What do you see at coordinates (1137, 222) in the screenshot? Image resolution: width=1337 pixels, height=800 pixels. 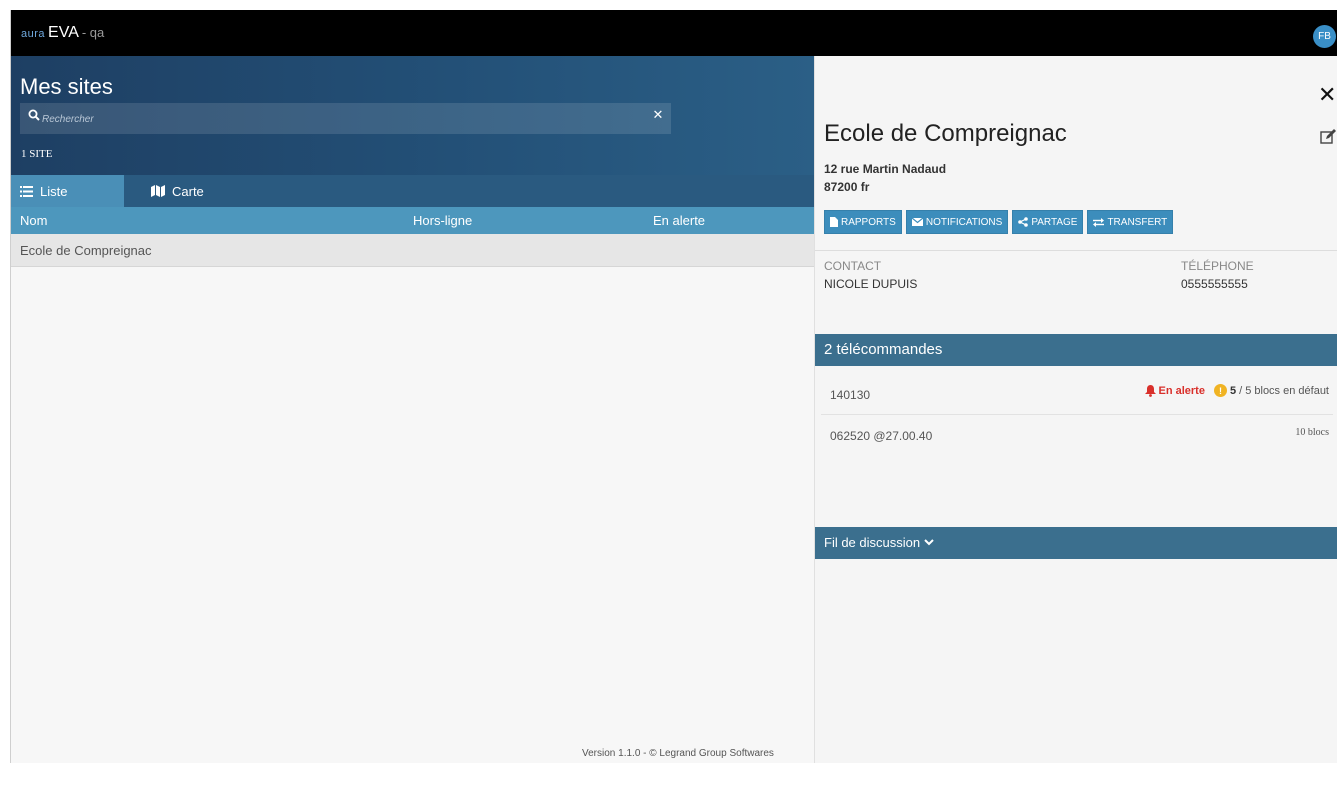 I see `transfert-label: TRANSFERT` at bounding box center [1137, 222].